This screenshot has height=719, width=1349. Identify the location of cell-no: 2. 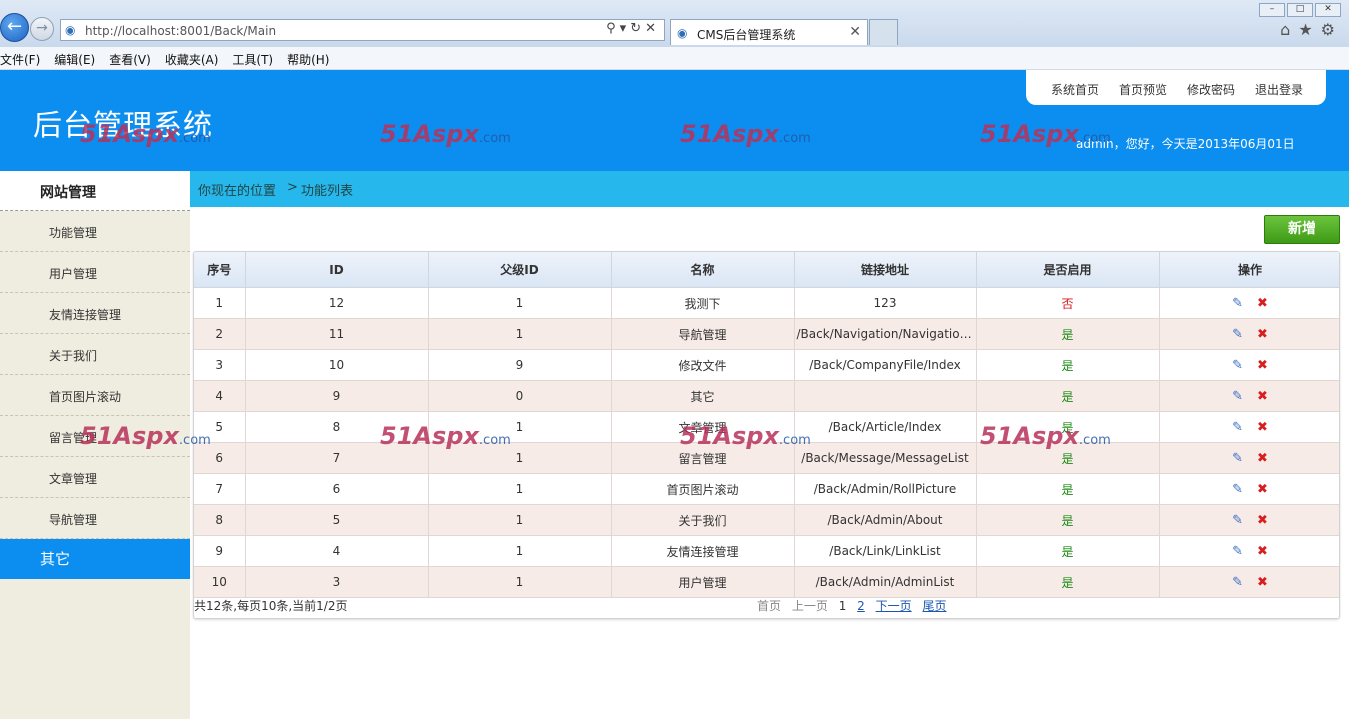
(220, 334).